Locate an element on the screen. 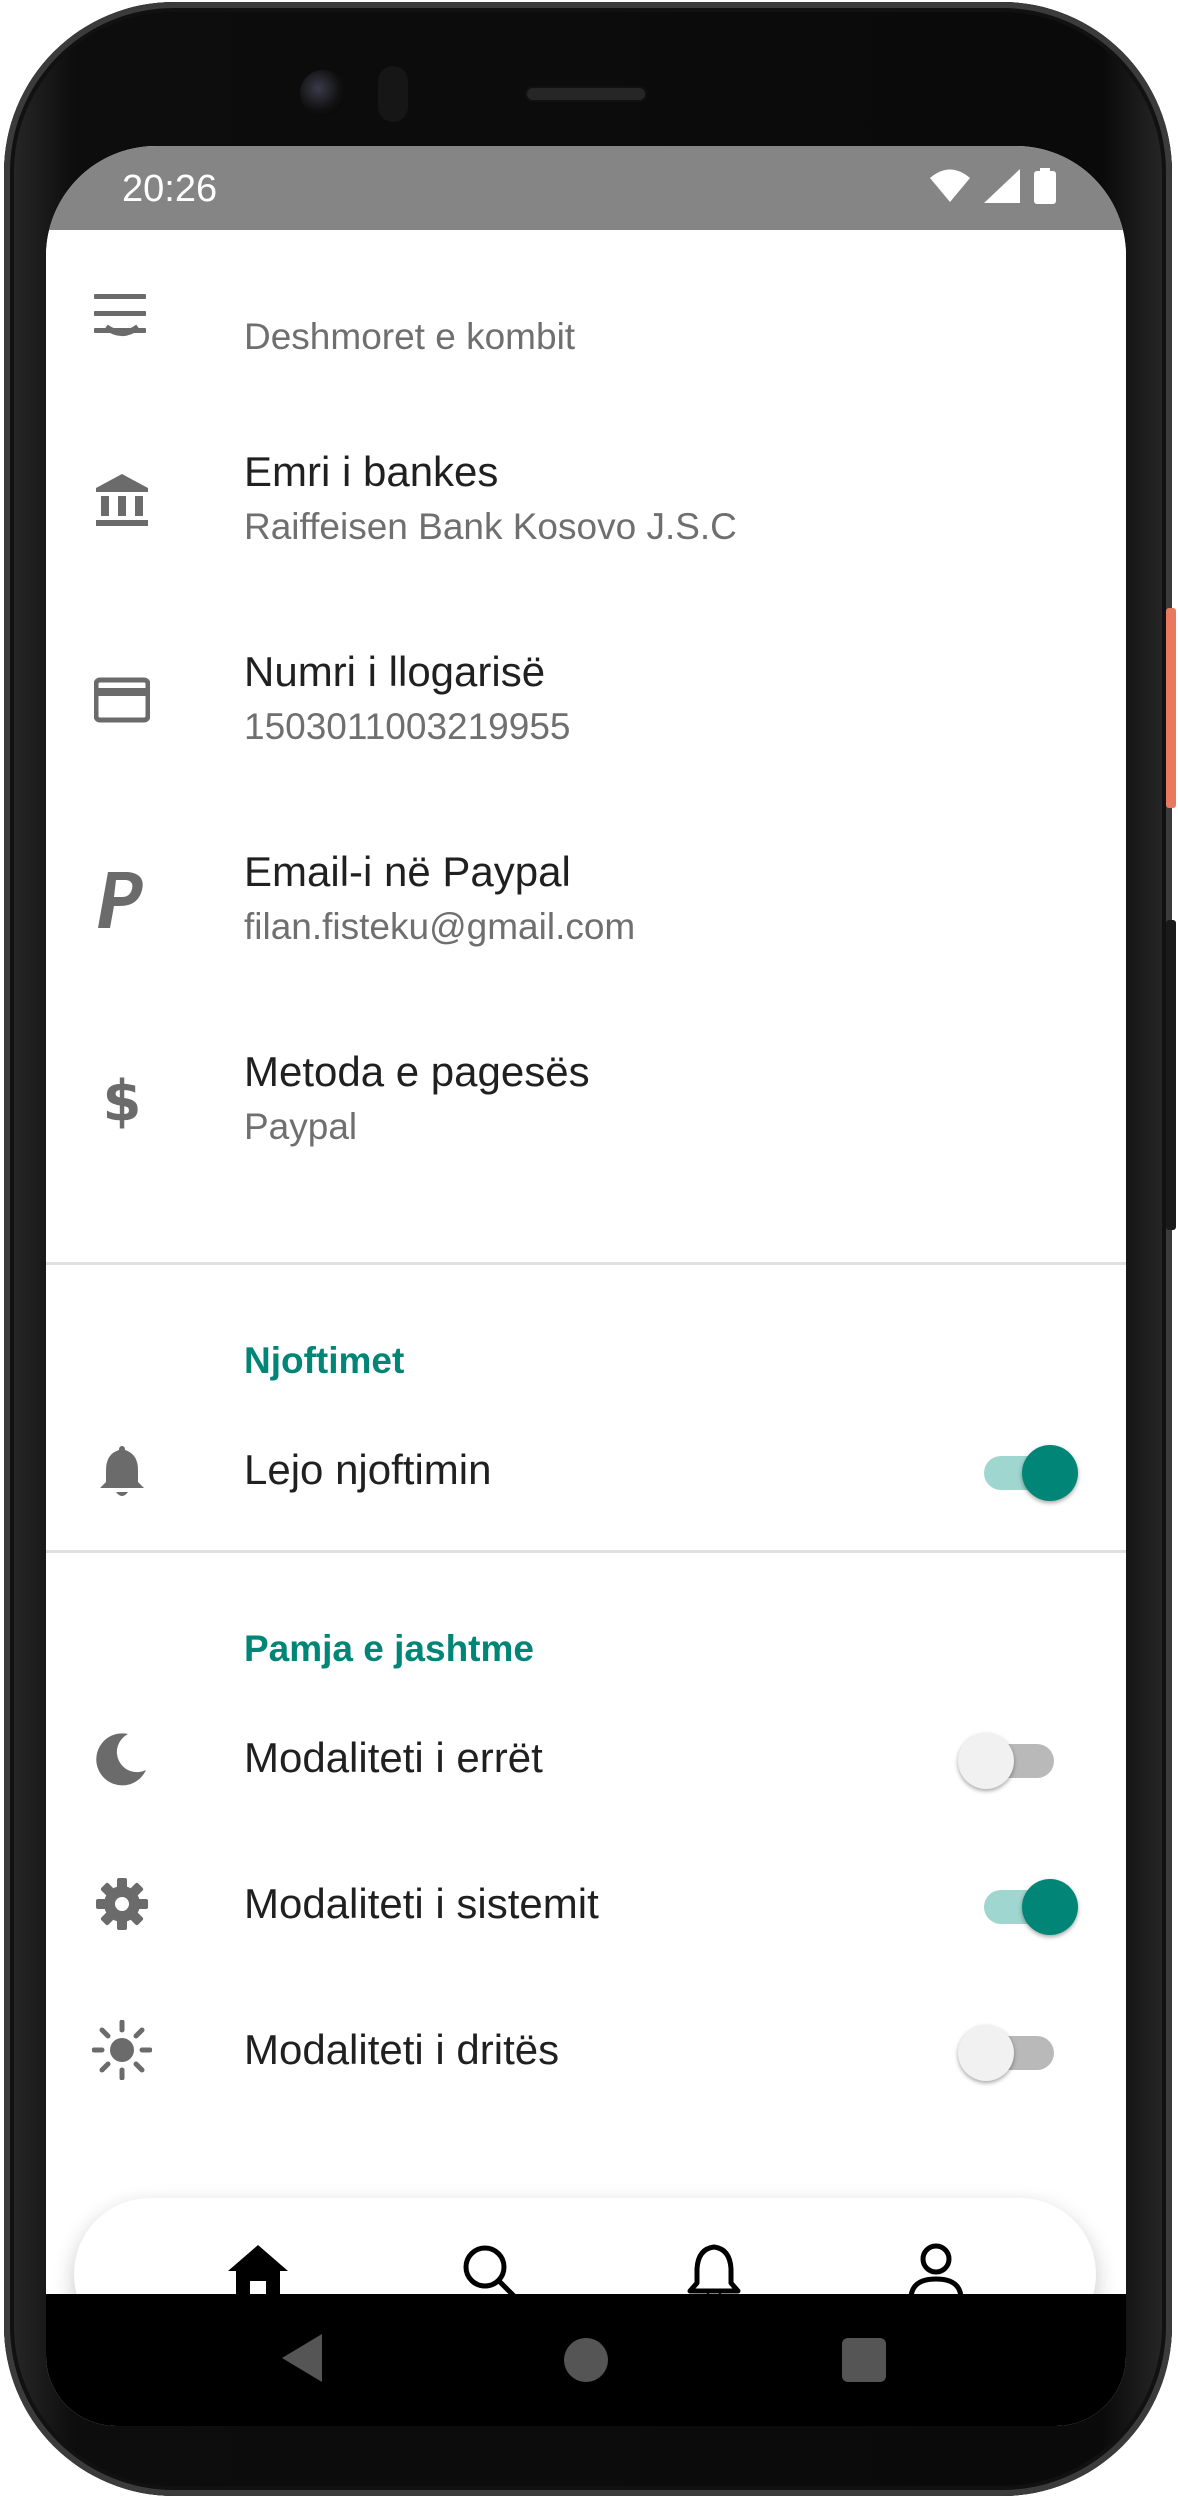  front-camera is located at coordinates (323, 93).